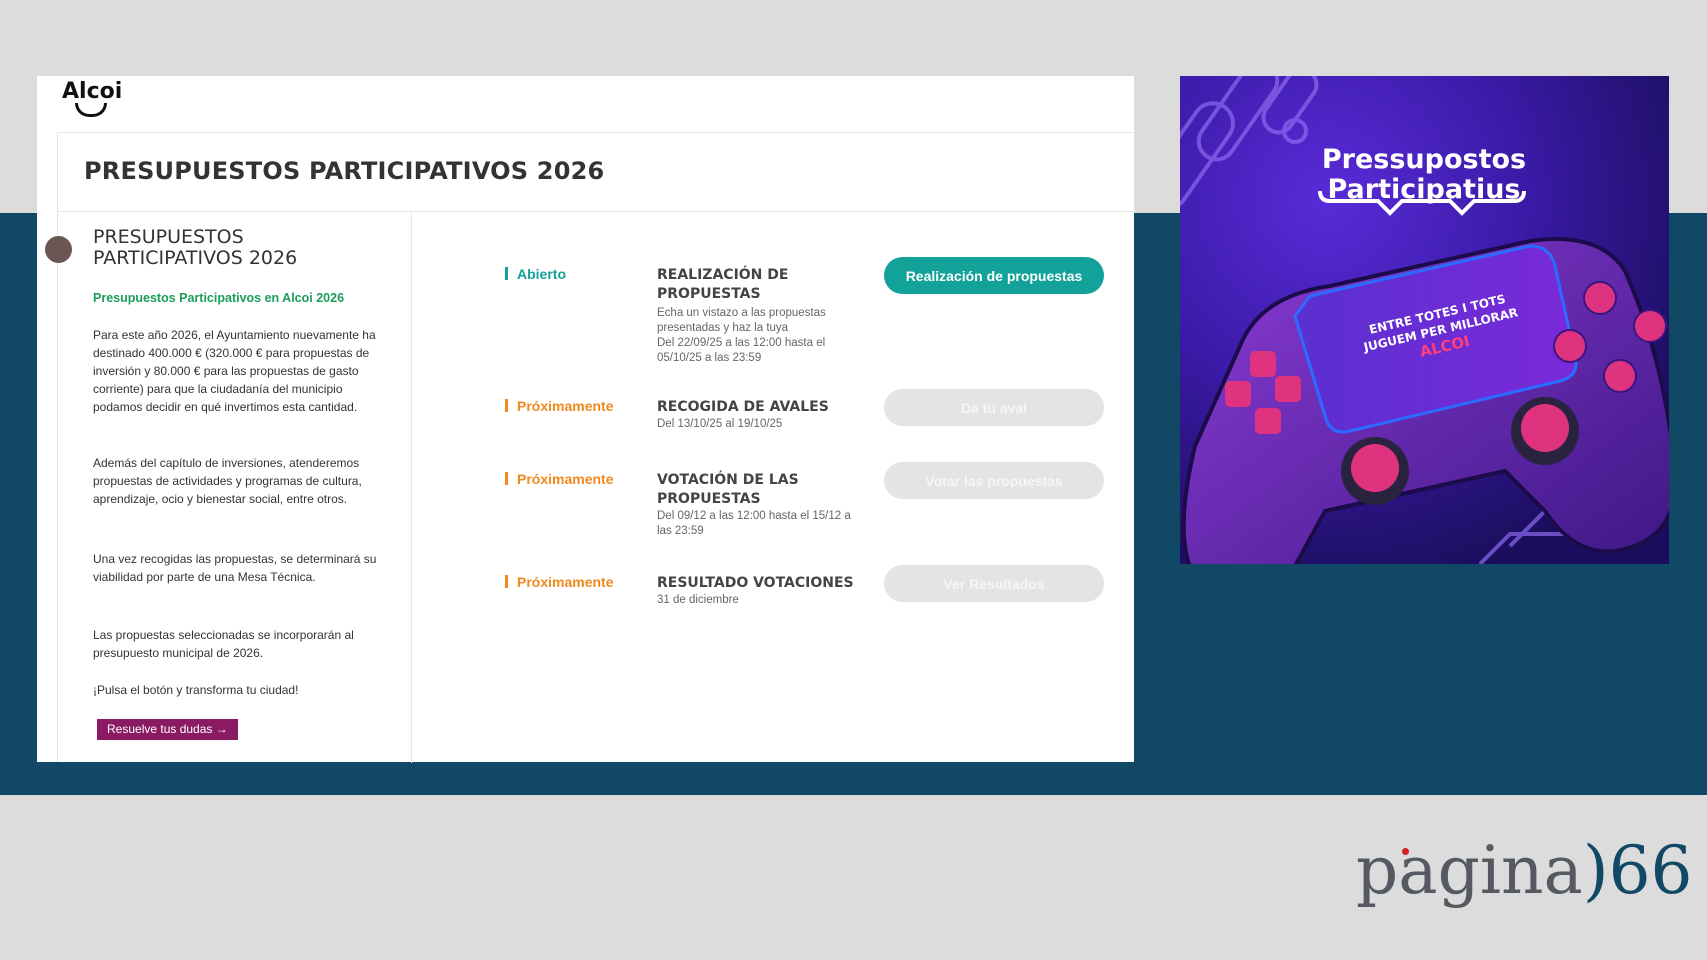 This screenshot has height=960, width=1707. What do you see at coordinates (720, 424) in the screenshot?
I see `phase-dates: Del 13/10/25 al 19/10/25` at bounding box center [720, 424].